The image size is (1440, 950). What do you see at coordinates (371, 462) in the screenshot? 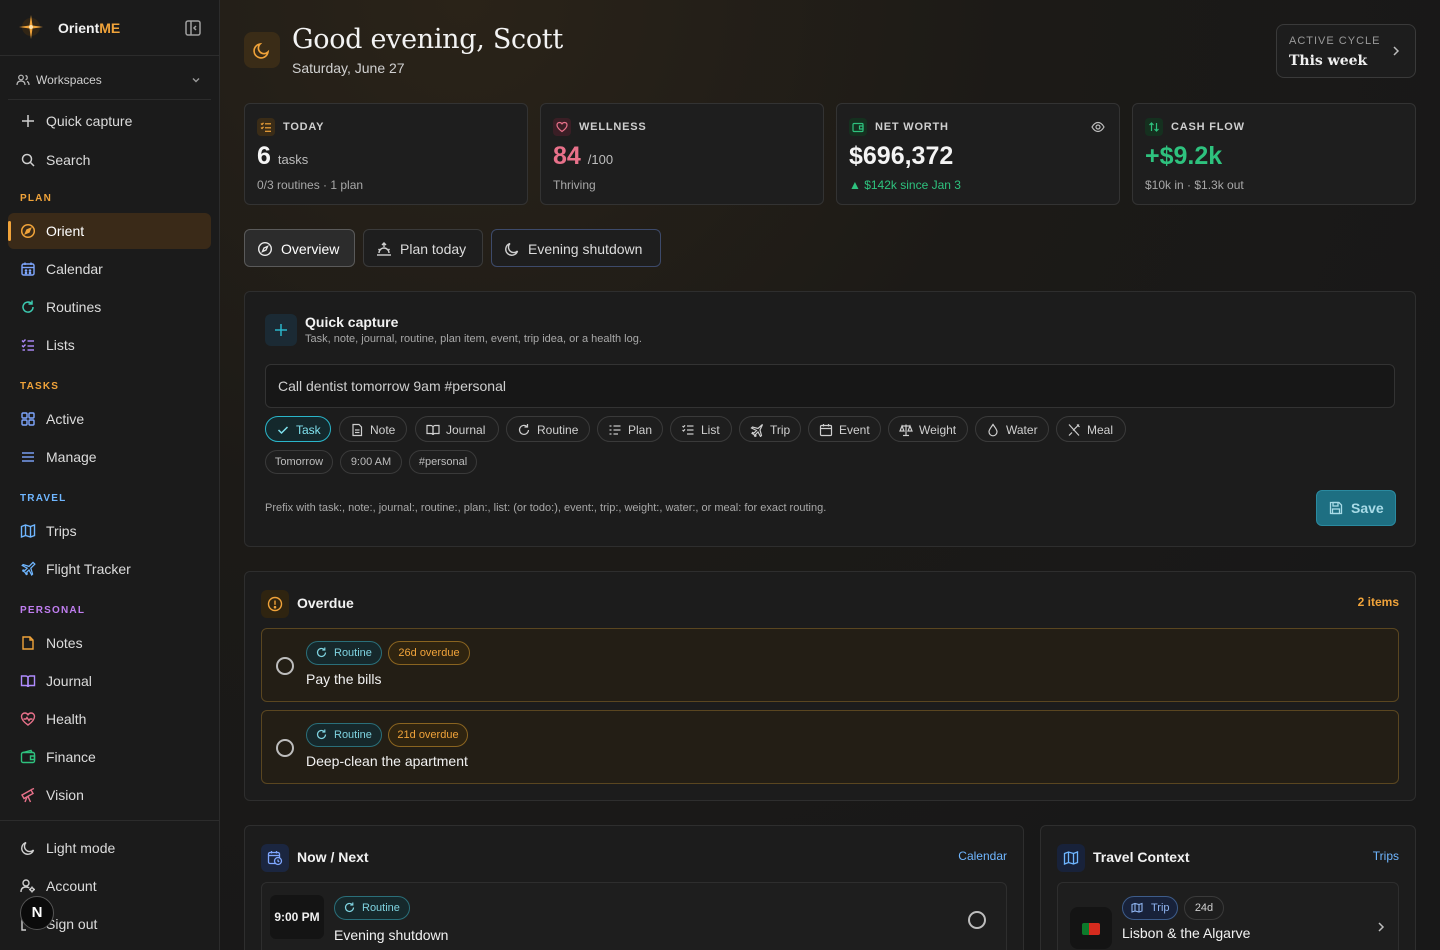
I see `parsed-tag-time: 9:00 AM` at bounding box center [371, 462].